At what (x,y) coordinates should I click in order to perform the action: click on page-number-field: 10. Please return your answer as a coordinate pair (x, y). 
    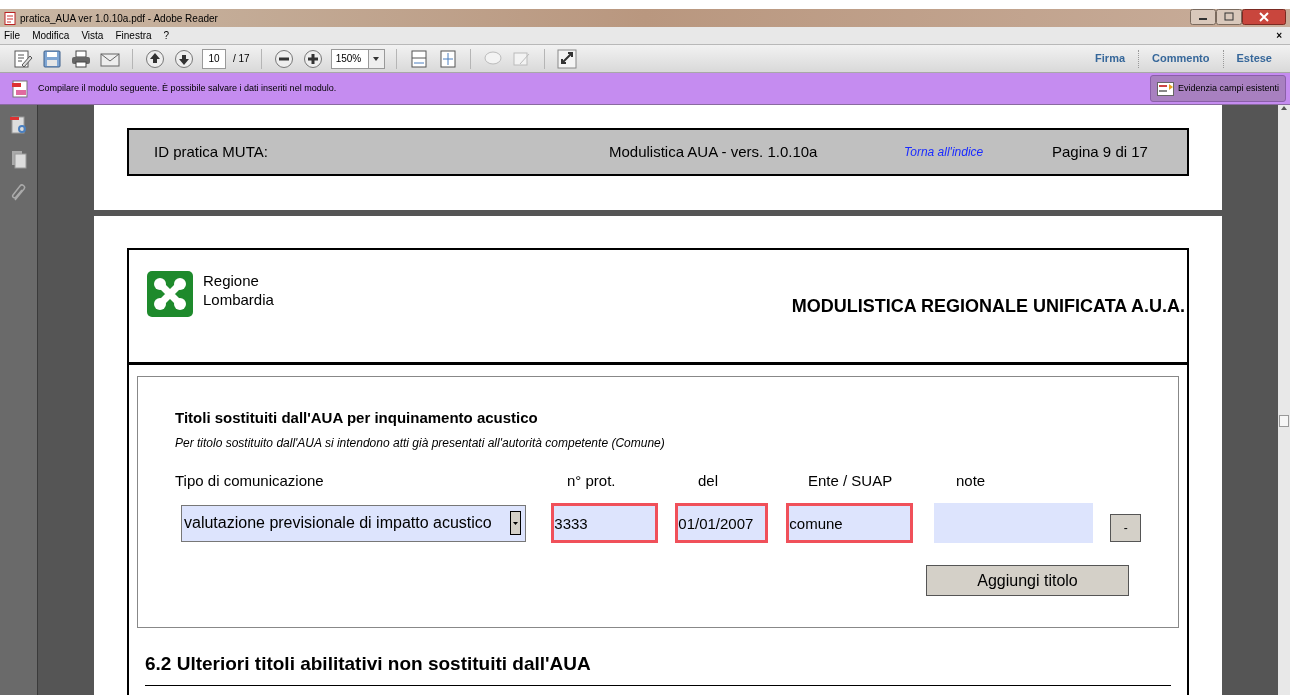
    Looking at the image, I should click on (214, 58).